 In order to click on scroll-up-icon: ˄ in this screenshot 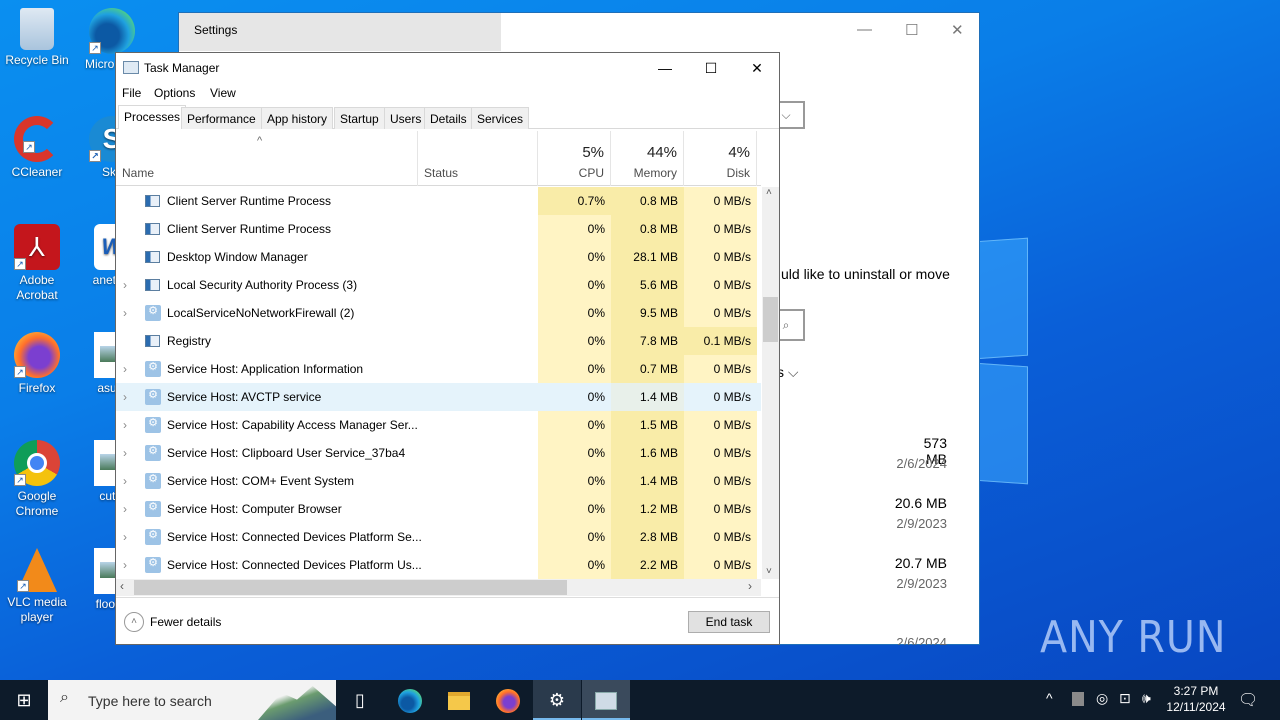, I will do `click(769, 192)`.